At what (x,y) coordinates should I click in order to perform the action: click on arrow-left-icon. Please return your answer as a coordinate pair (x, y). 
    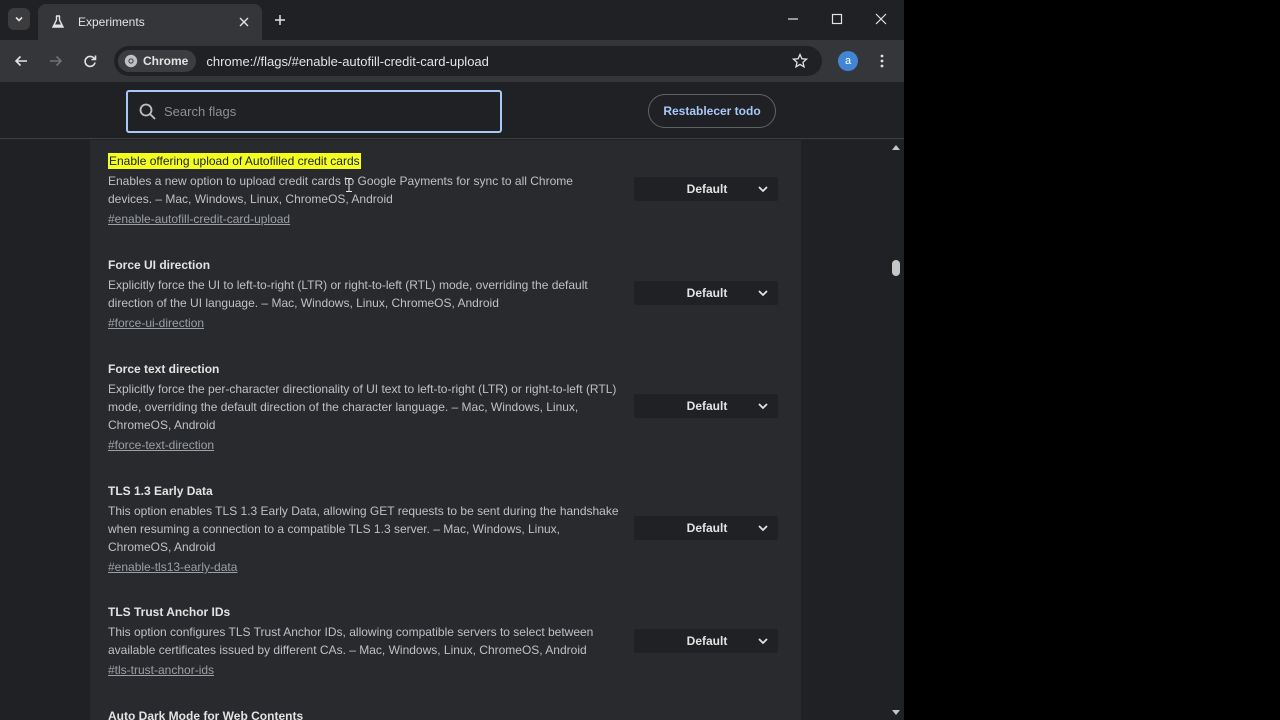
    Looking at the image, I should click on (20, 61).